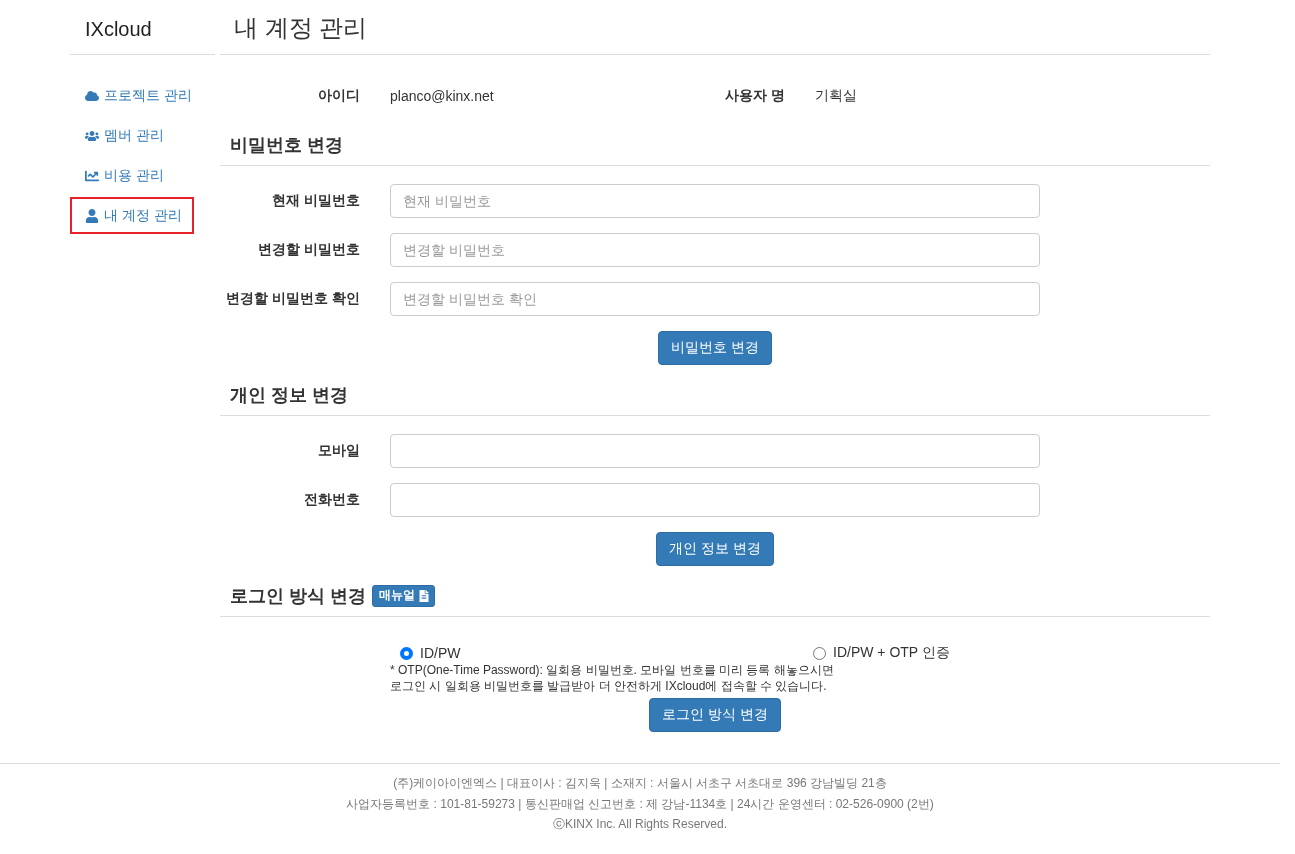 The width and height of the screenshot is (1295, 854). Describe the element at coordinates (715, 201) in the screenshot. I see `input-field: 현재 비밀번호` at that location.